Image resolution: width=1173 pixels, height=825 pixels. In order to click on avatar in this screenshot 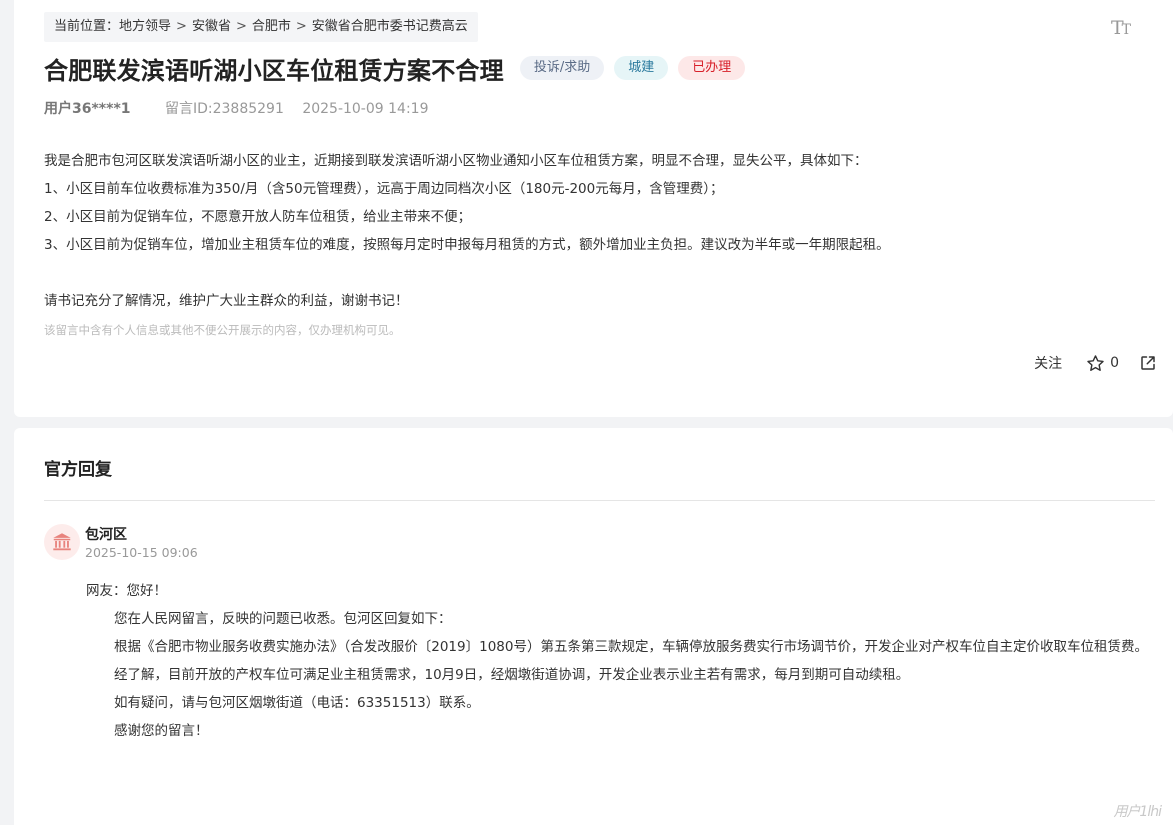, I will do `click(62, 542)`.